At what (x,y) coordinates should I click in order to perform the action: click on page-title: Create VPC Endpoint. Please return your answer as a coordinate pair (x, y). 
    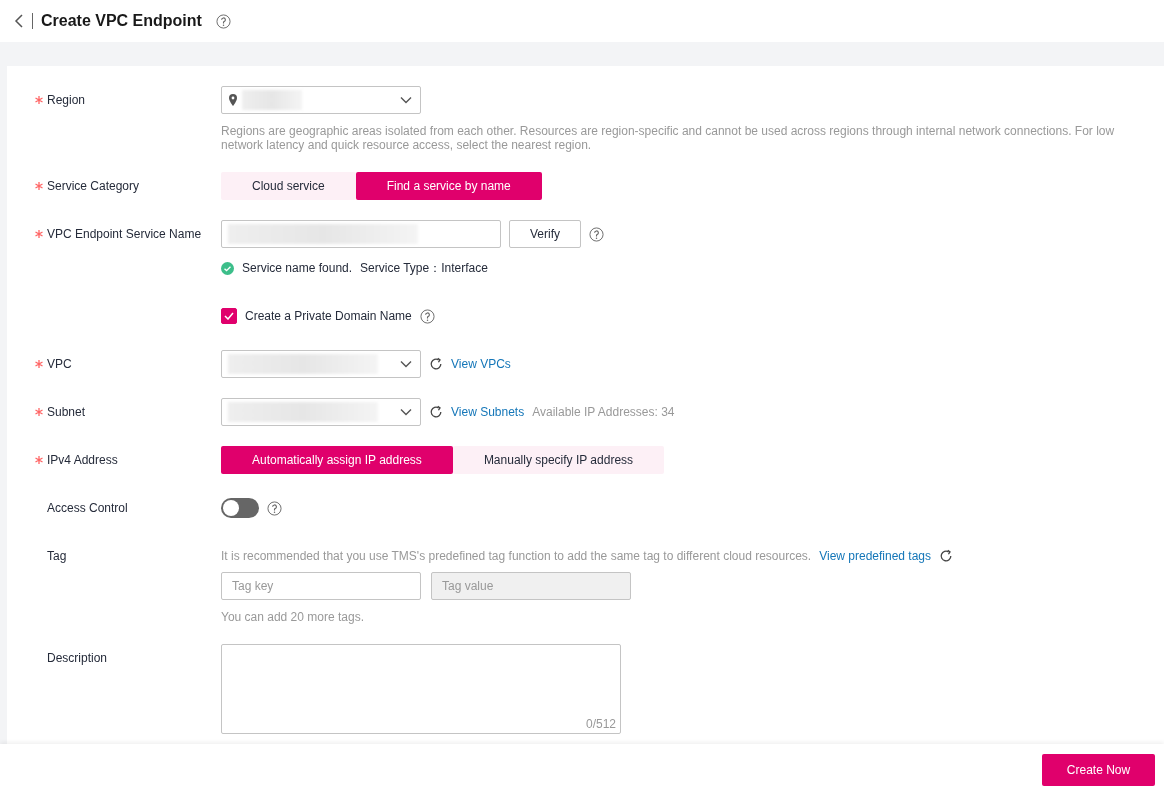
    Looking at the image, I should click on (121, 21).